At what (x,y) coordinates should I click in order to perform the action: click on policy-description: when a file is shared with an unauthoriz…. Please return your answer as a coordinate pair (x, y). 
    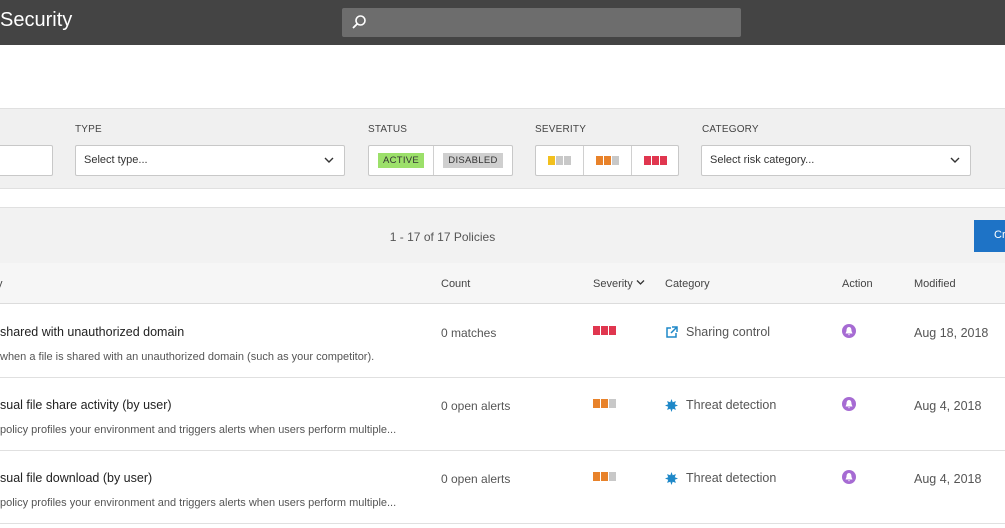
    Looking at the image, I should click on (187, 357).